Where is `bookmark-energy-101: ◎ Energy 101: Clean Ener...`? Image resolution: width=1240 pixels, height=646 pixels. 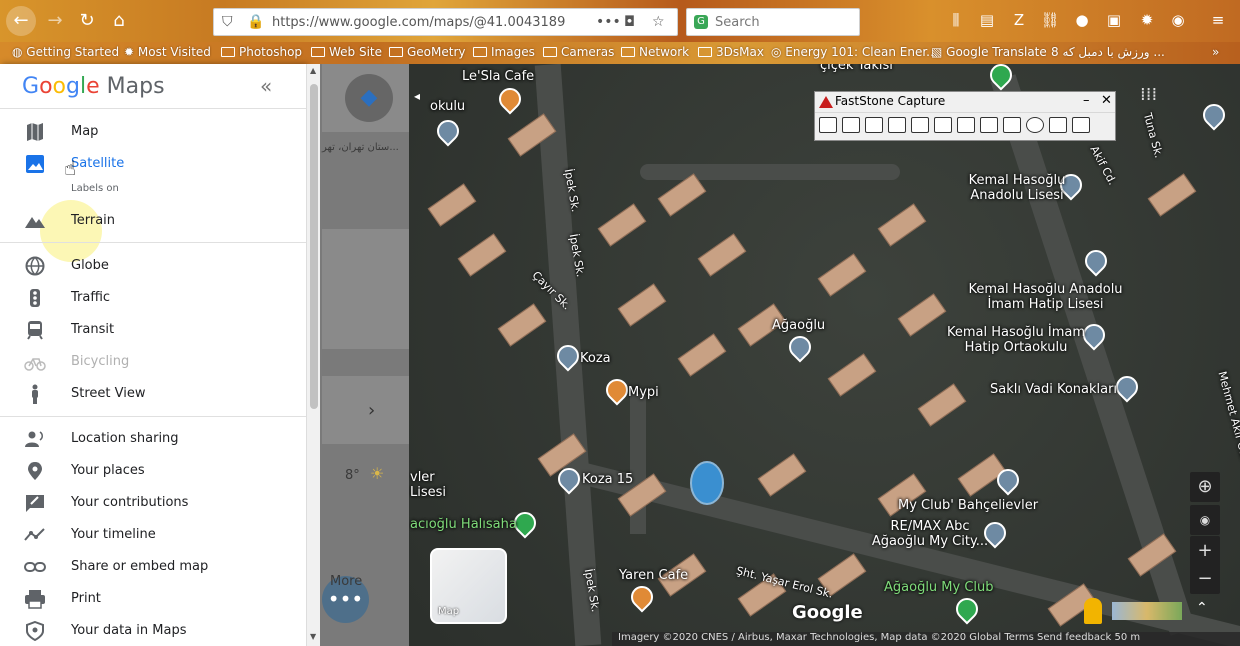
bookmark-energy-101: ◎ Energy 101: Clean Ener... is located at coordinates (854, 52).